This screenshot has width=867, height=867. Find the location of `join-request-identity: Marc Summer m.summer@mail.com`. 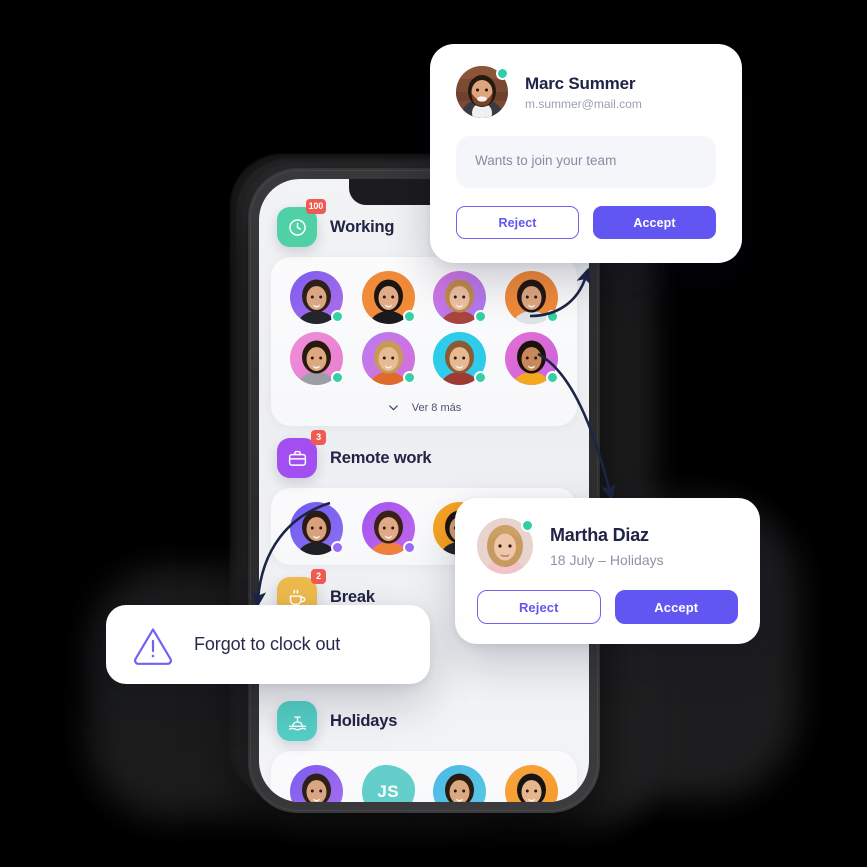

join-request-identity: Marc Summer m.summer@mail.com is located at coordinates (583, 92).